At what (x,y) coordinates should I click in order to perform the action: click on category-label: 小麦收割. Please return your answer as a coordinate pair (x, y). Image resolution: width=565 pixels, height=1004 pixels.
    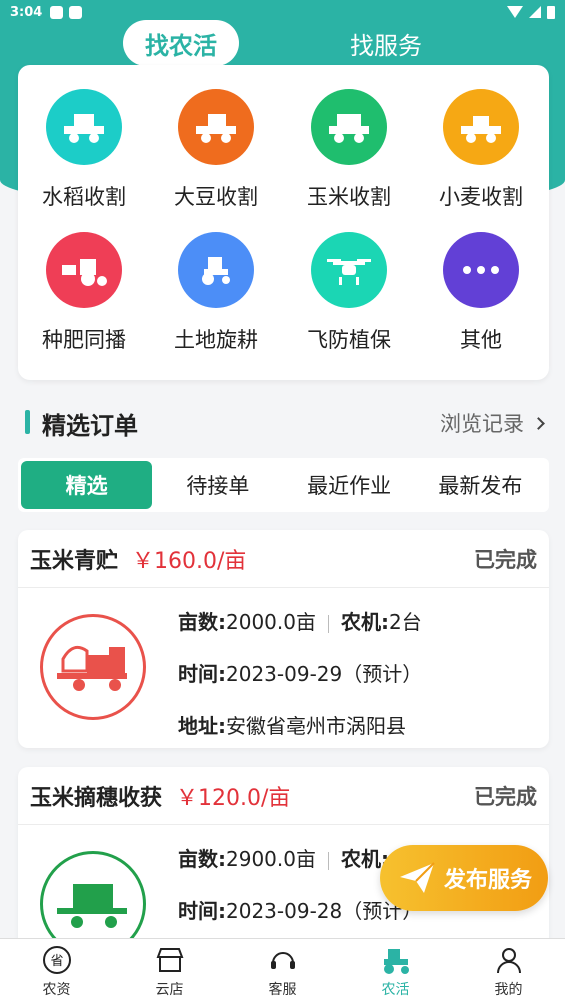
    Looking at the image, I should click on (481, 197).